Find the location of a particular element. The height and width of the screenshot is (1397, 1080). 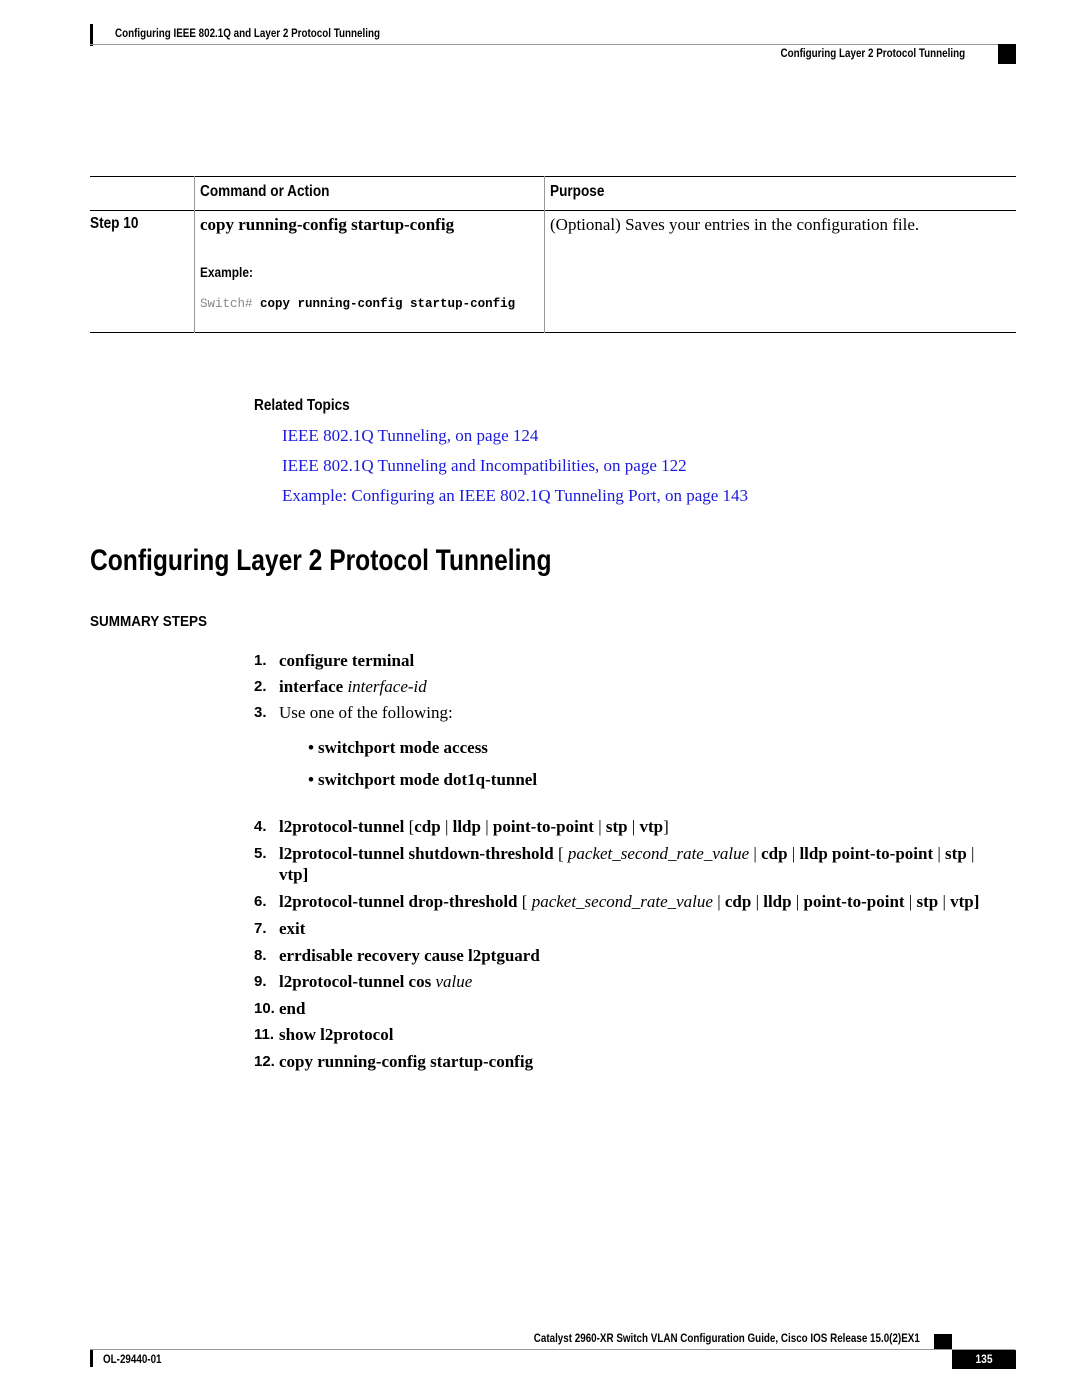

step-syntax: Use one of the following: is located at coordinates (366, 712).